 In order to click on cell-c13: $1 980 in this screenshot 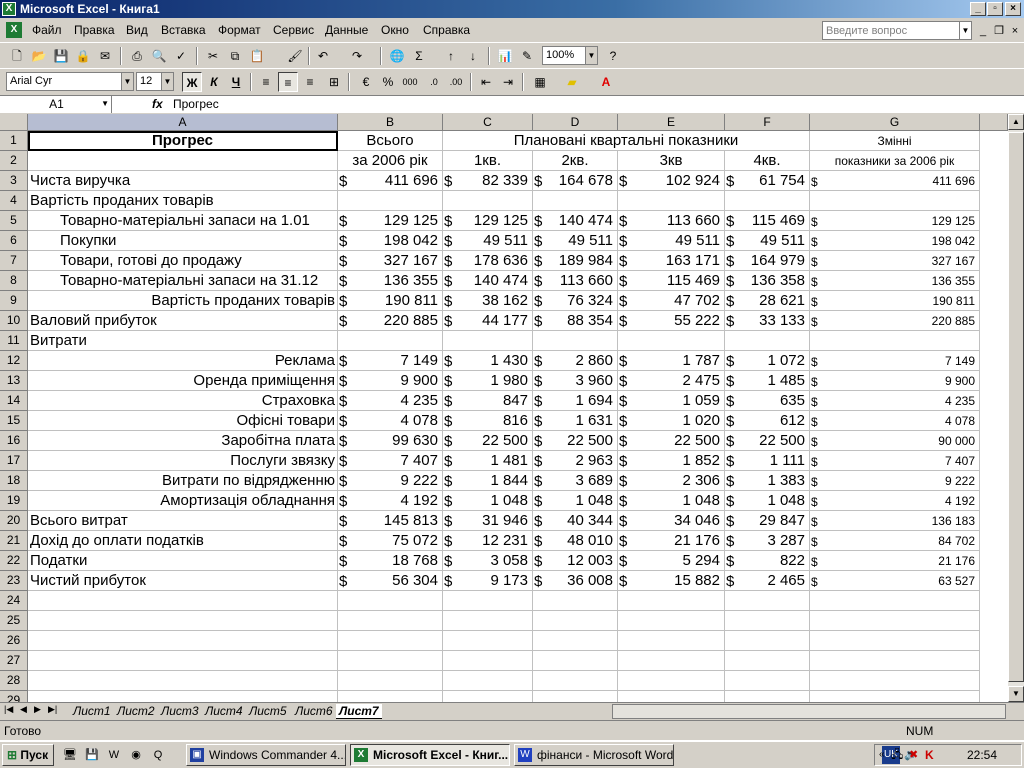, I will do `click(488, 381)`.